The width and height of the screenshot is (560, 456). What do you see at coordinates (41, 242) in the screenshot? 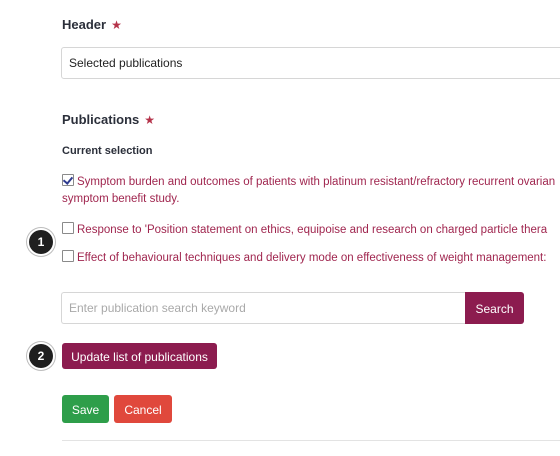
I see `callout-badge-1: 1` at bounding box center [41, 242].